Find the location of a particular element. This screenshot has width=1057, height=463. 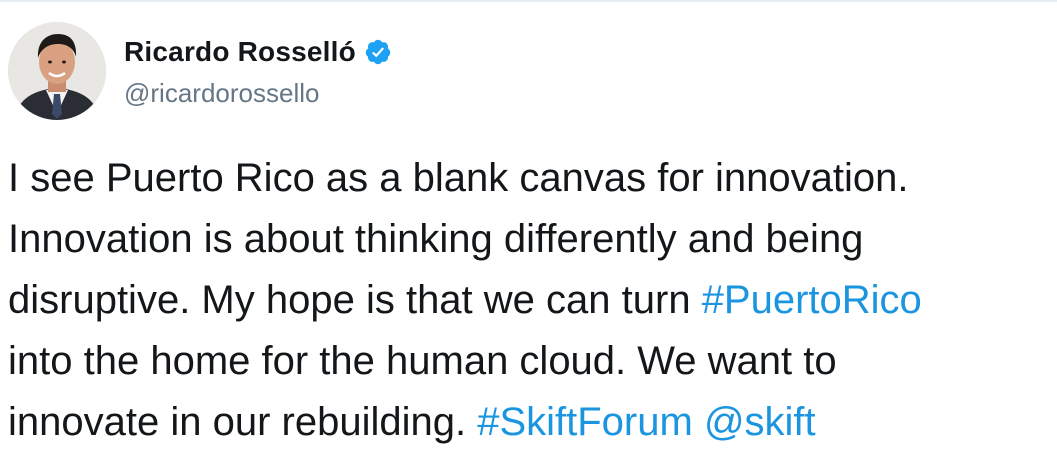

mention-skift-link: @skift is located at coordinates (760, 422).